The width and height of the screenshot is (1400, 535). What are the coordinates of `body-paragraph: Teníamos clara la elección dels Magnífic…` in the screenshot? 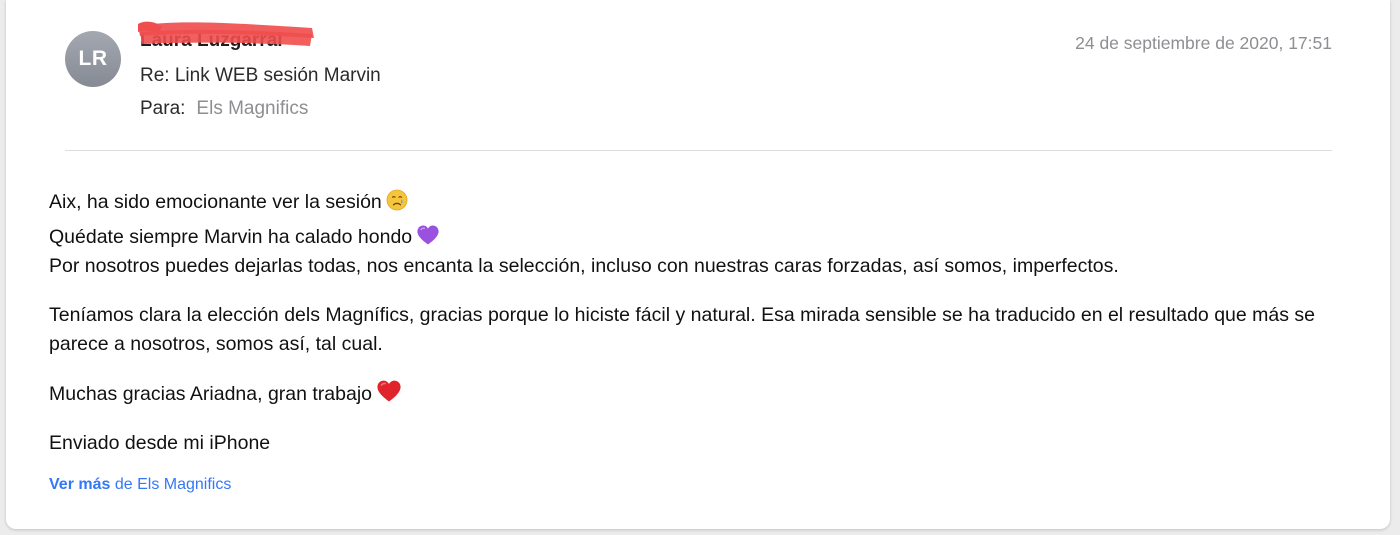 It's located at (682, 329).